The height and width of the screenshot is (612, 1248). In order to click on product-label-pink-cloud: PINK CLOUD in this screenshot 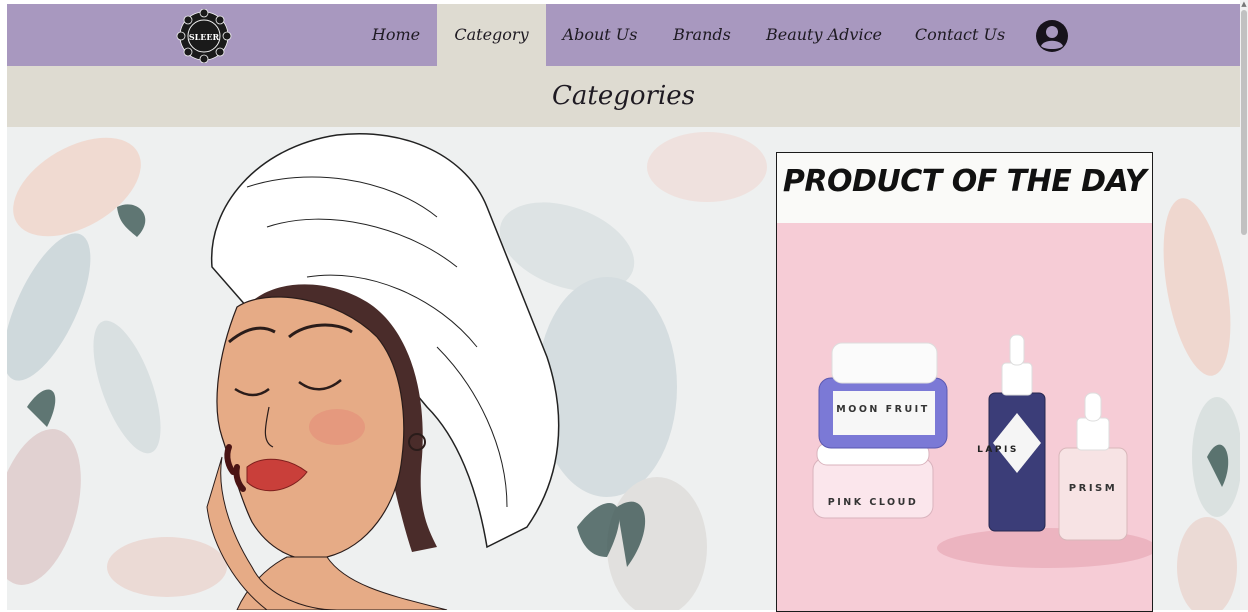, I will do `click(873, 502)`.